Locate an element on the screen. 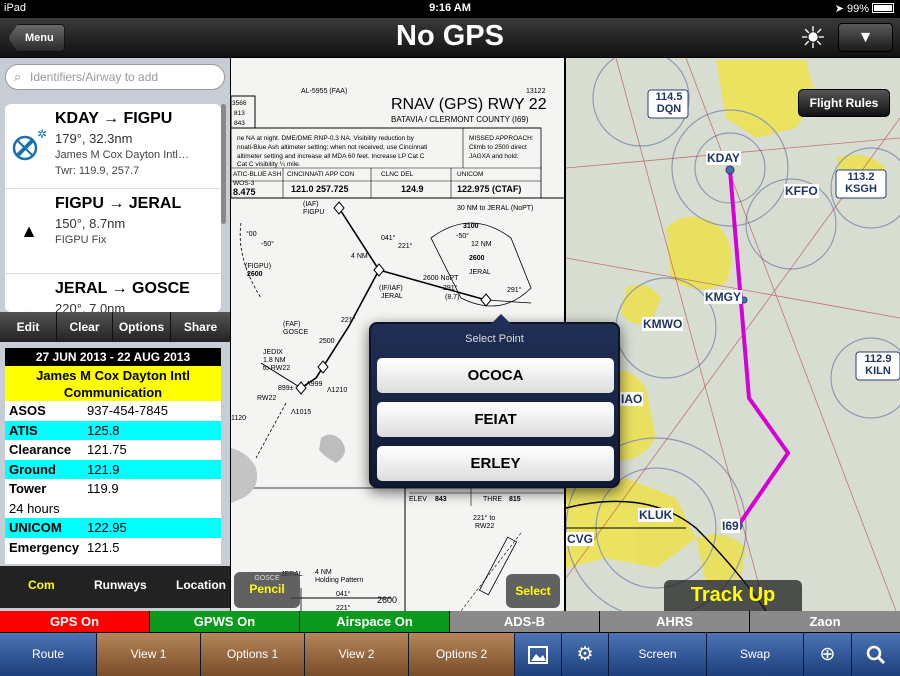  svg-text: CLNC DEL is located at coordinates (397, 174).